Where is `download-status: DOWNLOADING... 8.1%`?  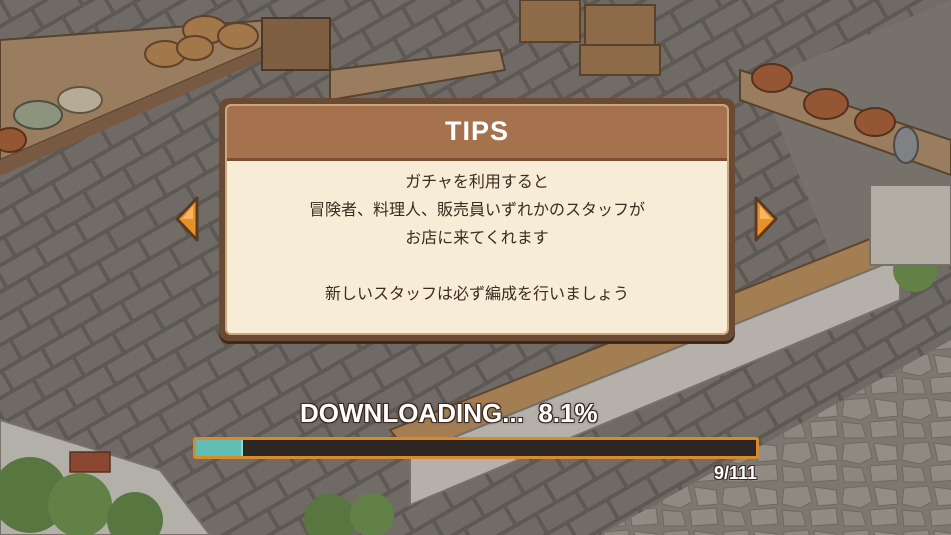
download-status: DOWNLOADING... 8.1% is located at coordinates (470, 413).